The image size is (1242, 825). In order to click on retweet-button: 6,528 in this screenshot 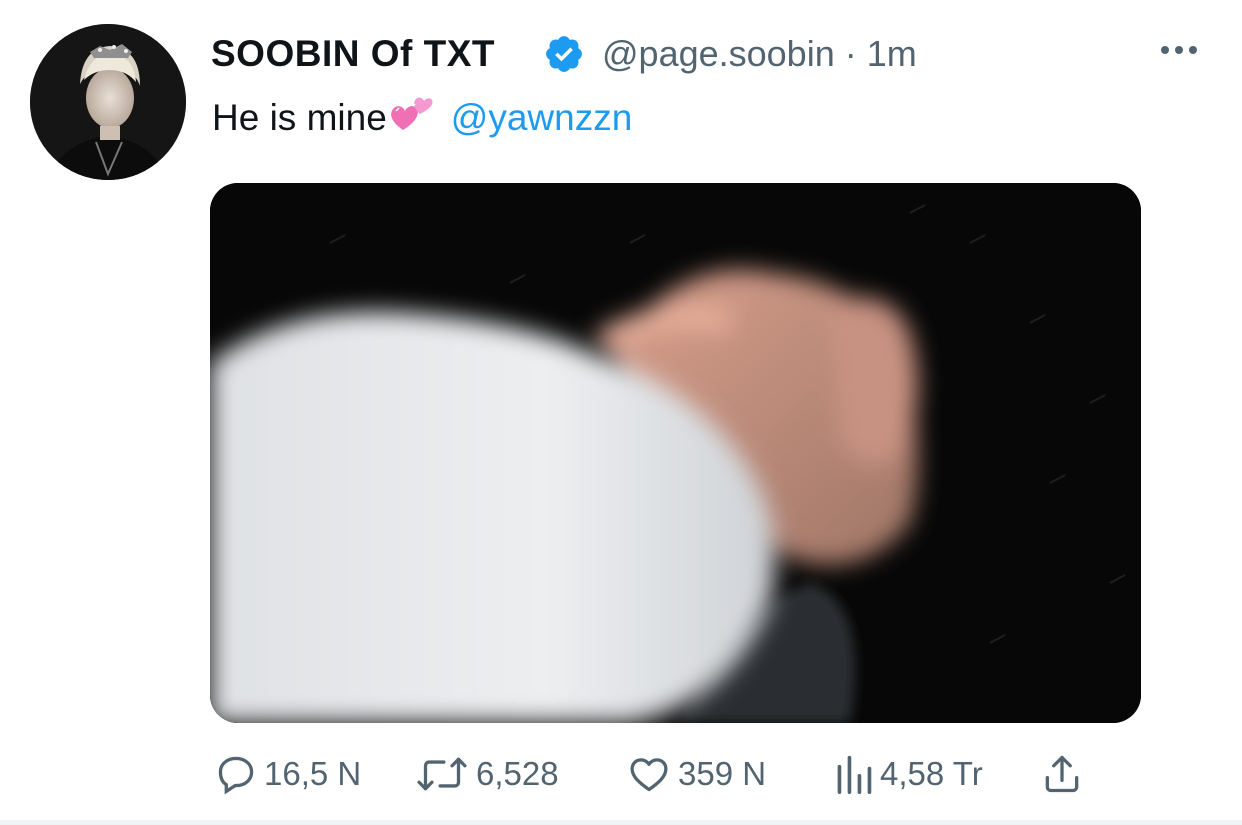, I will do `click(486, 774)`.